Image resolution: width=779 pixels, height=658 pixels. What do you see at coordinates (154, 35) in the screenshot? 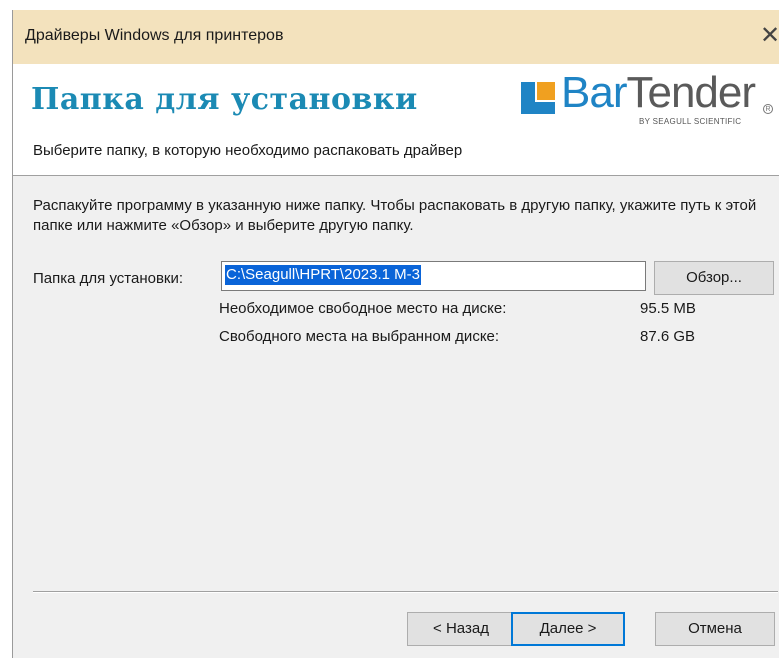
I see `window-title: Драйверы Windows для принтеров` at bounding box center [154, 35].